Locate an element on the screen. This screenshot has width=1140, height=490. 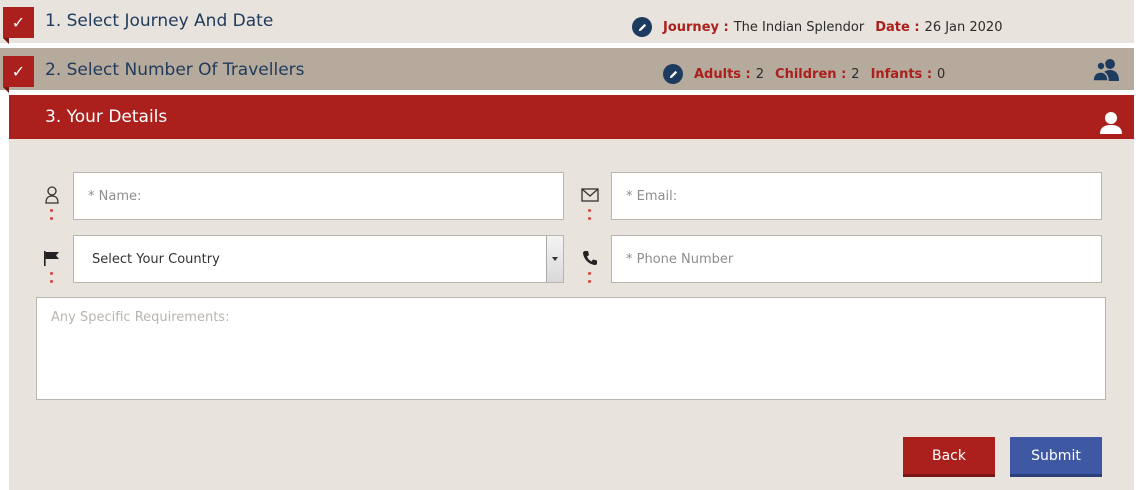
step1-check-icon: ✓ is located at coordinates (18, 25).